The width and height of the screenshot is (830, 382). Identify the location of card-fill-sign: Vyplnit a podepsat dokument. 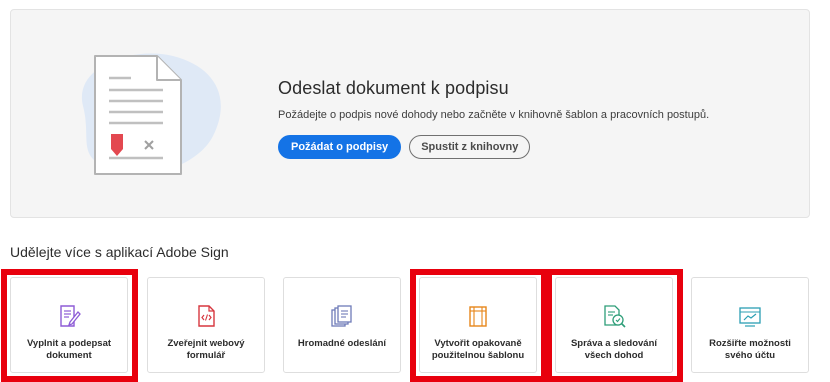
(69, 325).